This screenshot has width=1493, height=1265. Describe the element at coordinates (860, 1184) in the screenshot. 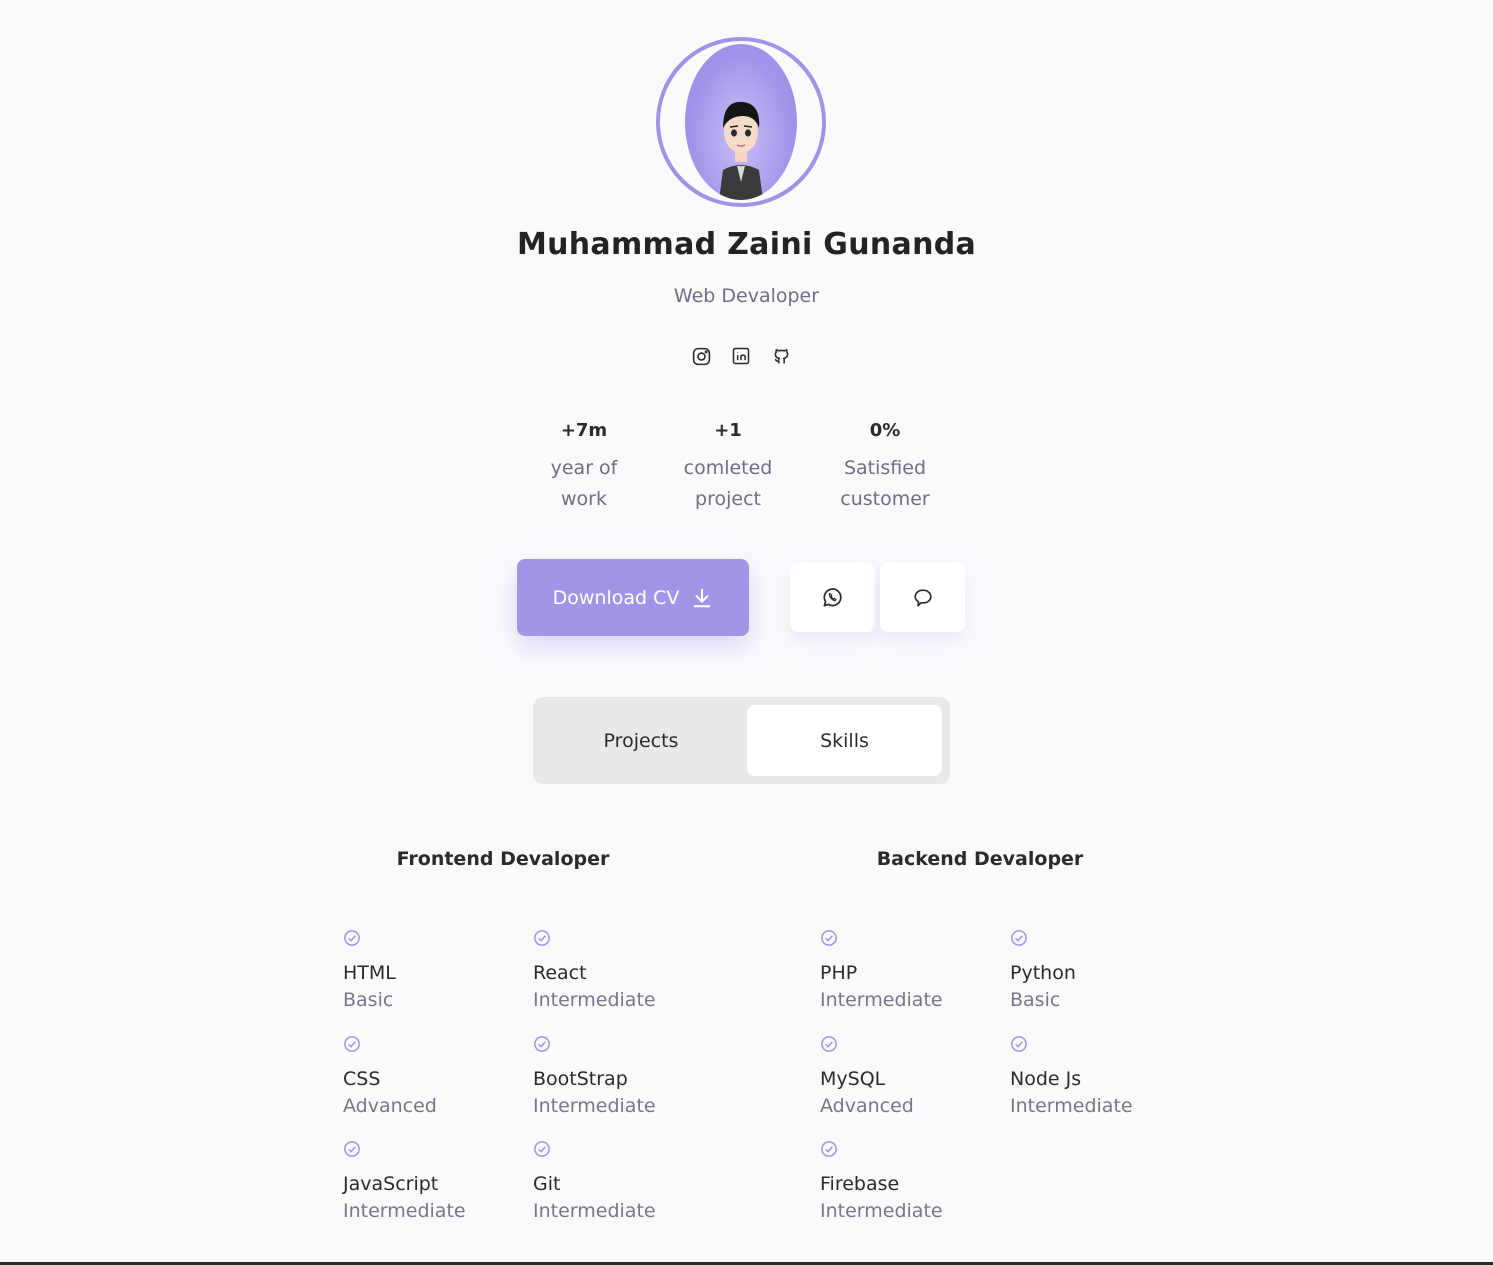

I see `skill-name: Firebase` at that location.